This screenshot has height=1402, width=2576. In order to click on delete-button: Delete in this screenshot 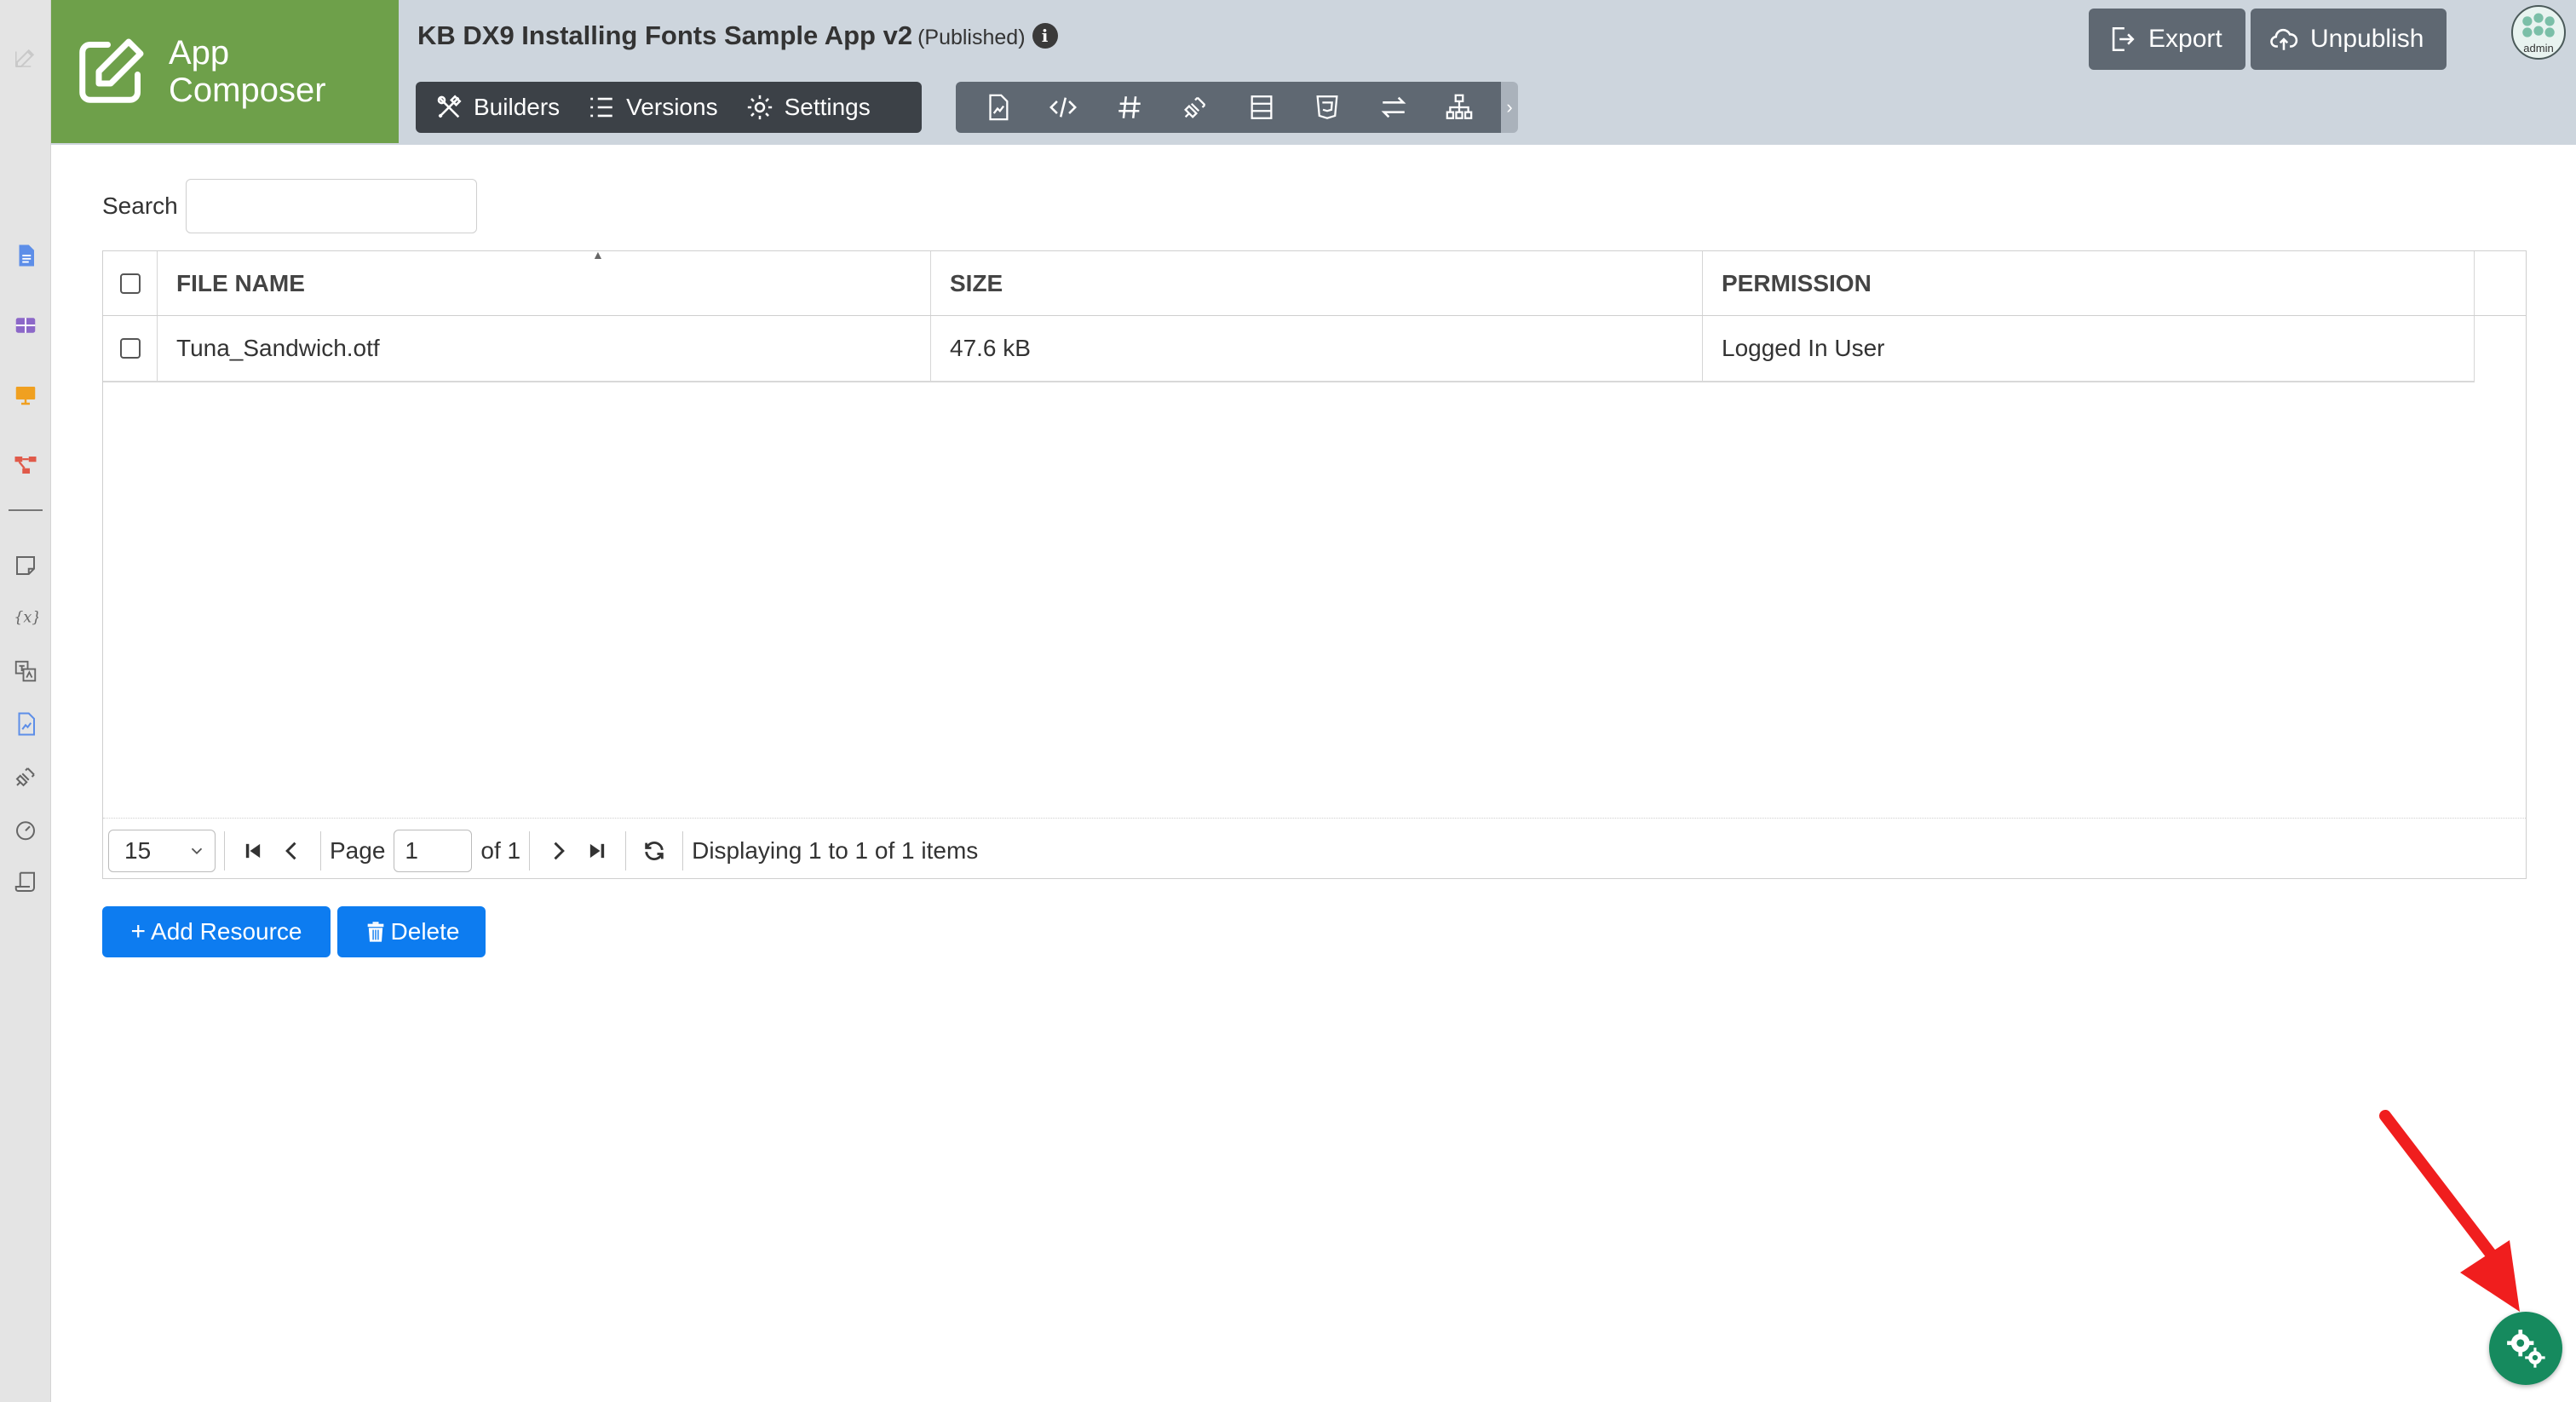, I will do `click(411, 931)`.